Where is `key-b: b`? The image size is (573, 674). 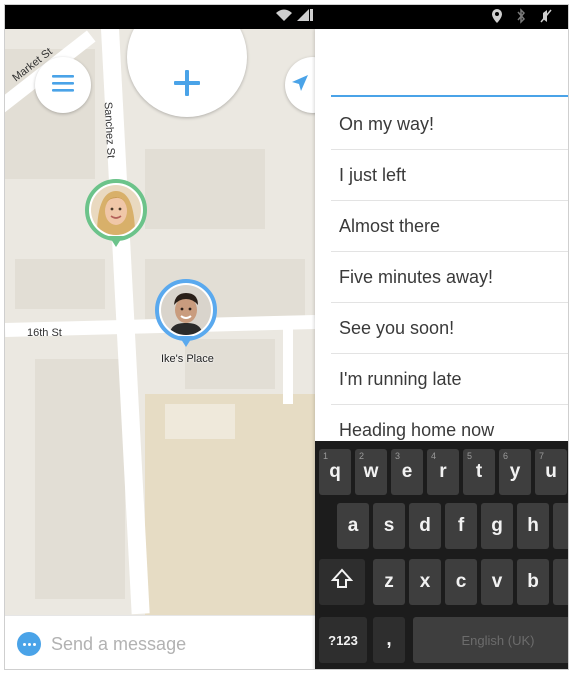 key-b: b is located at coordinates (533, 582).